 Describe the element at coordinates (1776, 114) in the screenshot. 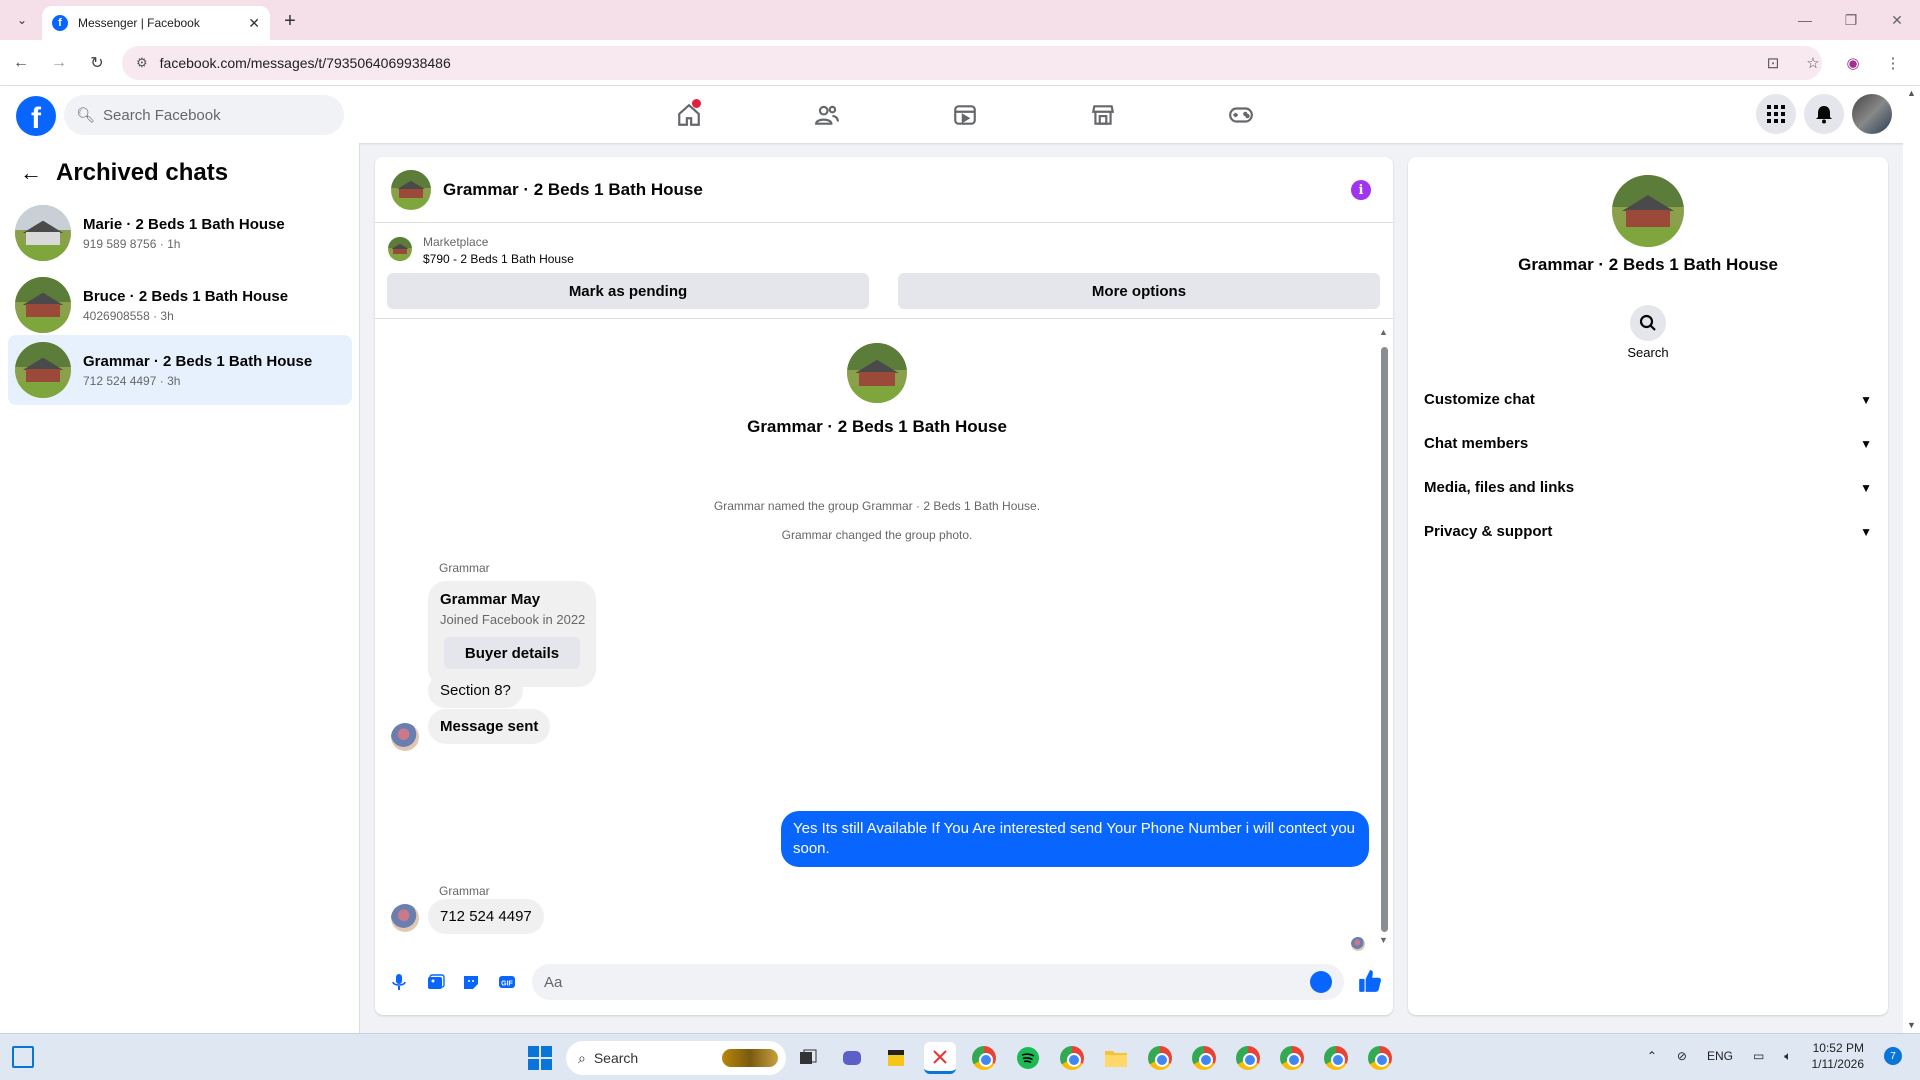

I see `menu-grid-button` at that location.